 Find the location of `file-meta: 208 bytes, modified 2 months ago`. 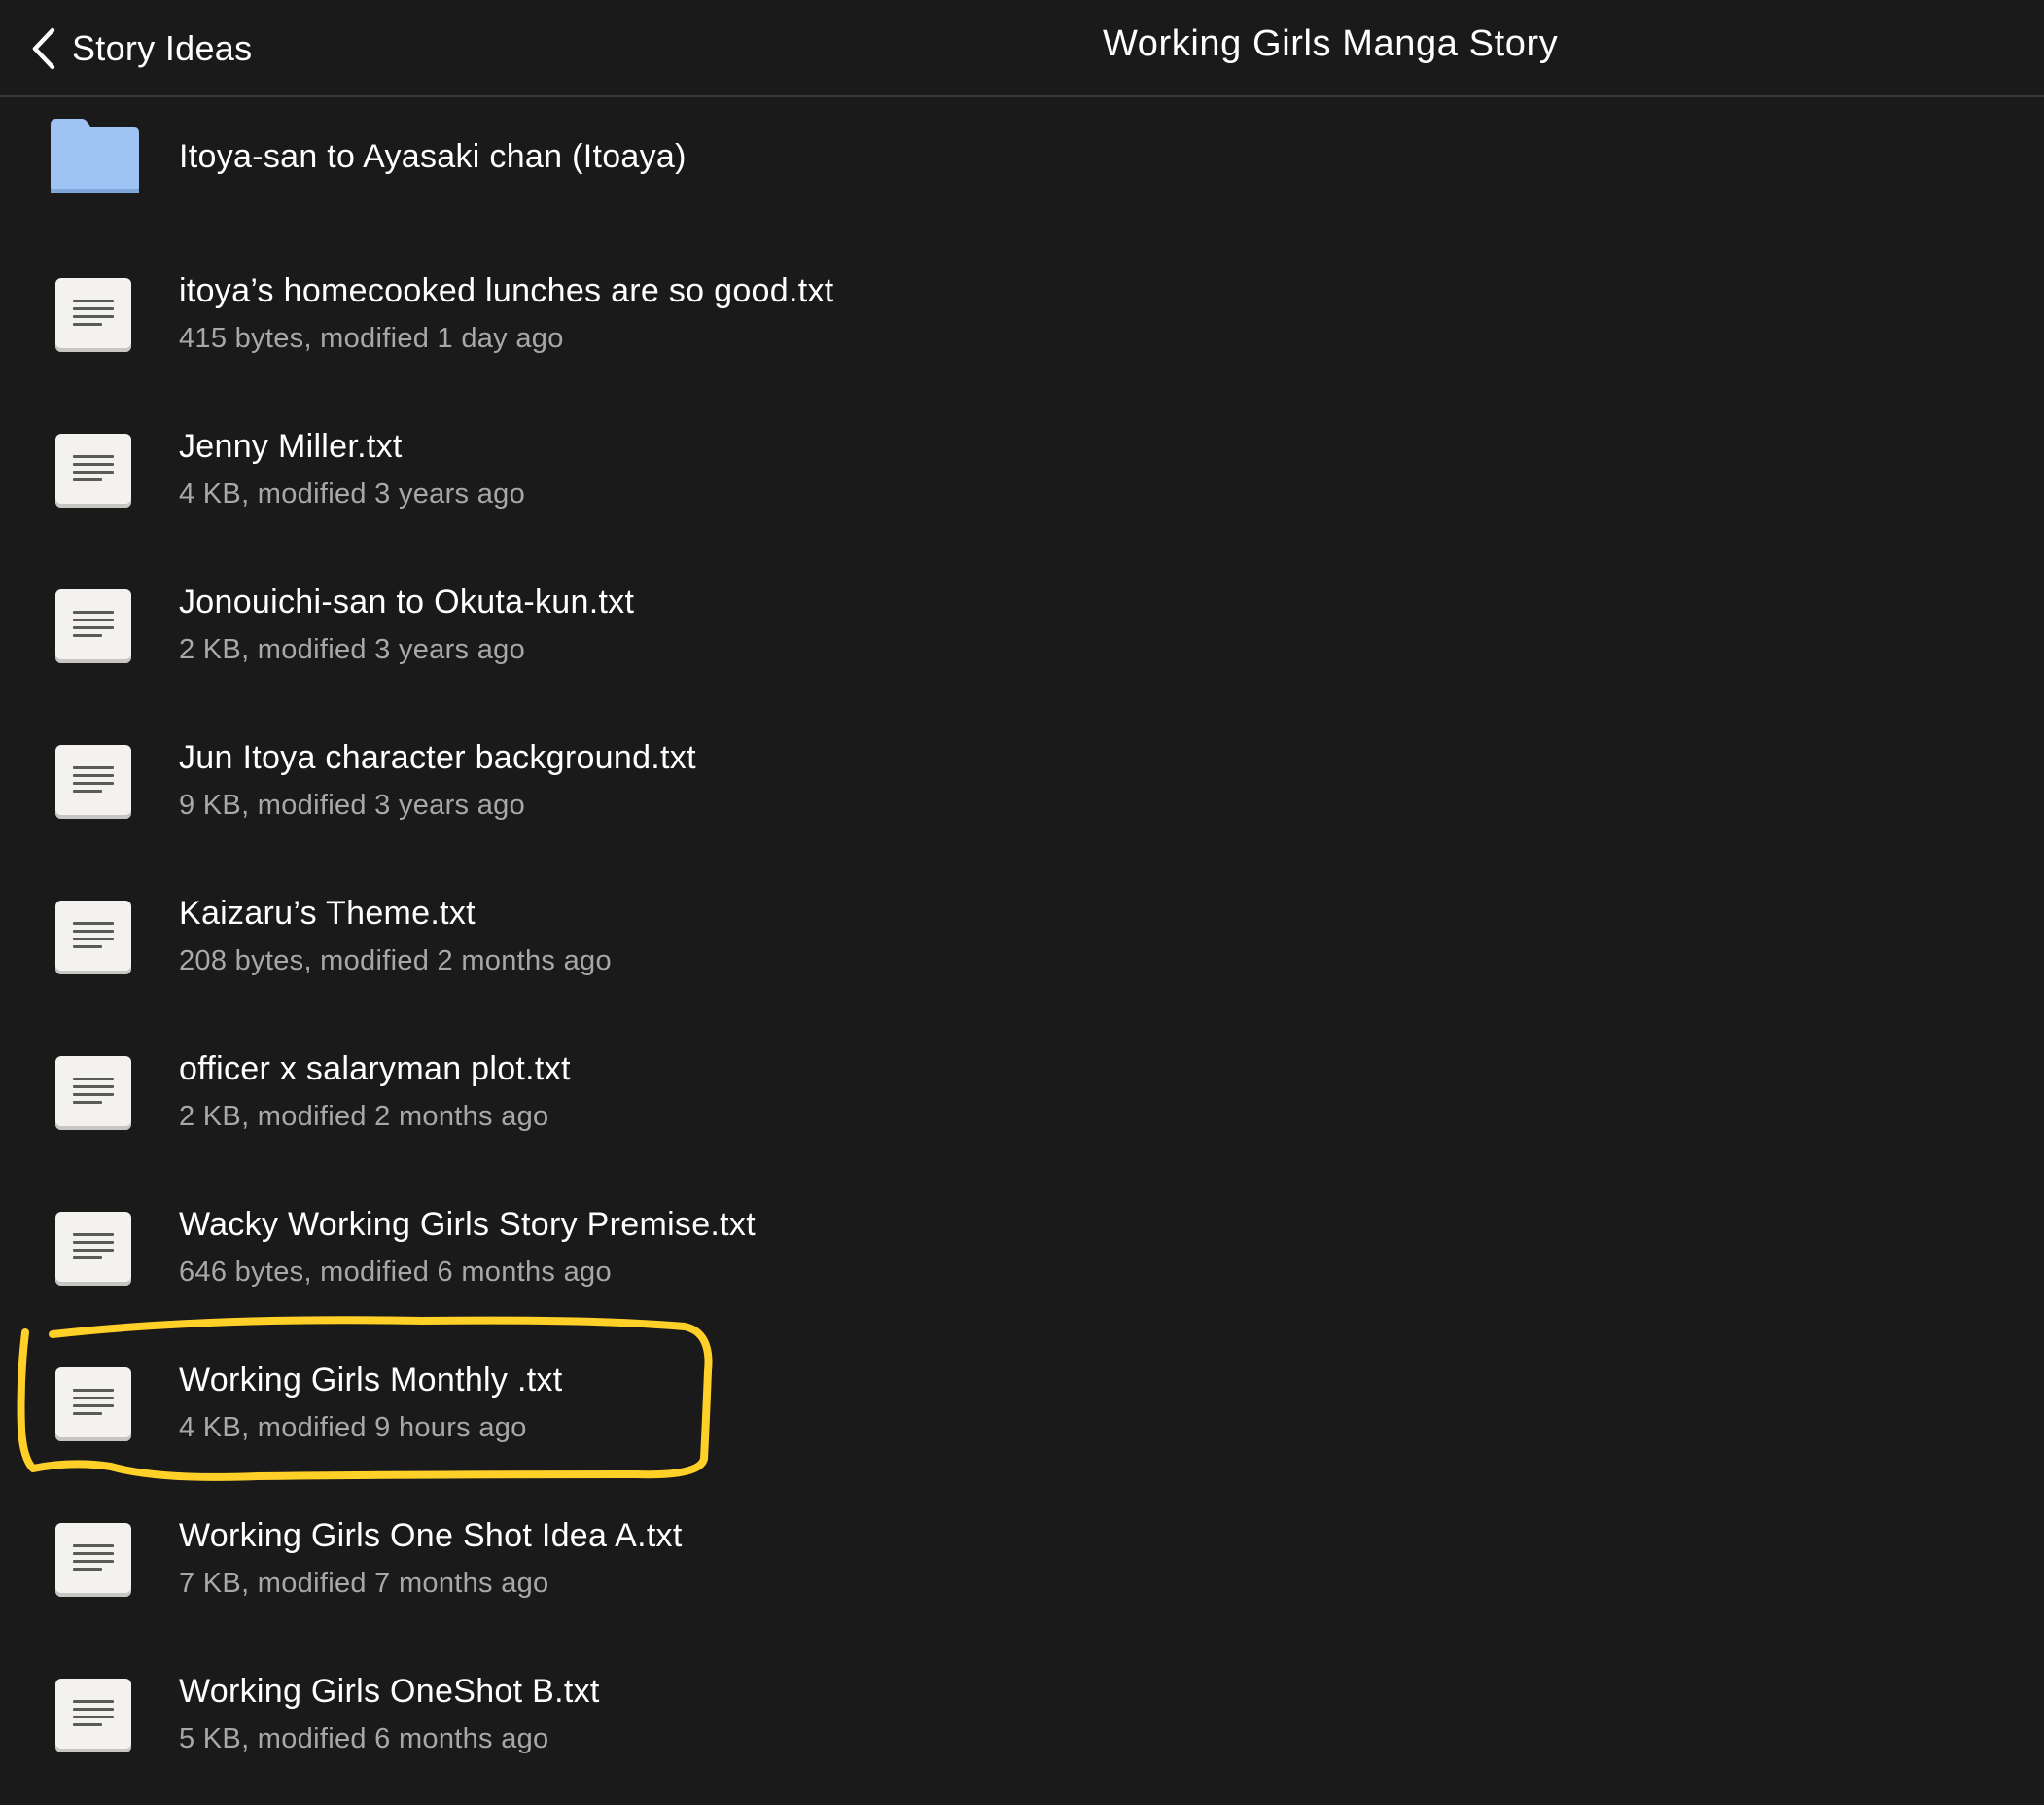

file-meta: 208 bytes, modified 2 months ago is located at coordinates (396, 960).